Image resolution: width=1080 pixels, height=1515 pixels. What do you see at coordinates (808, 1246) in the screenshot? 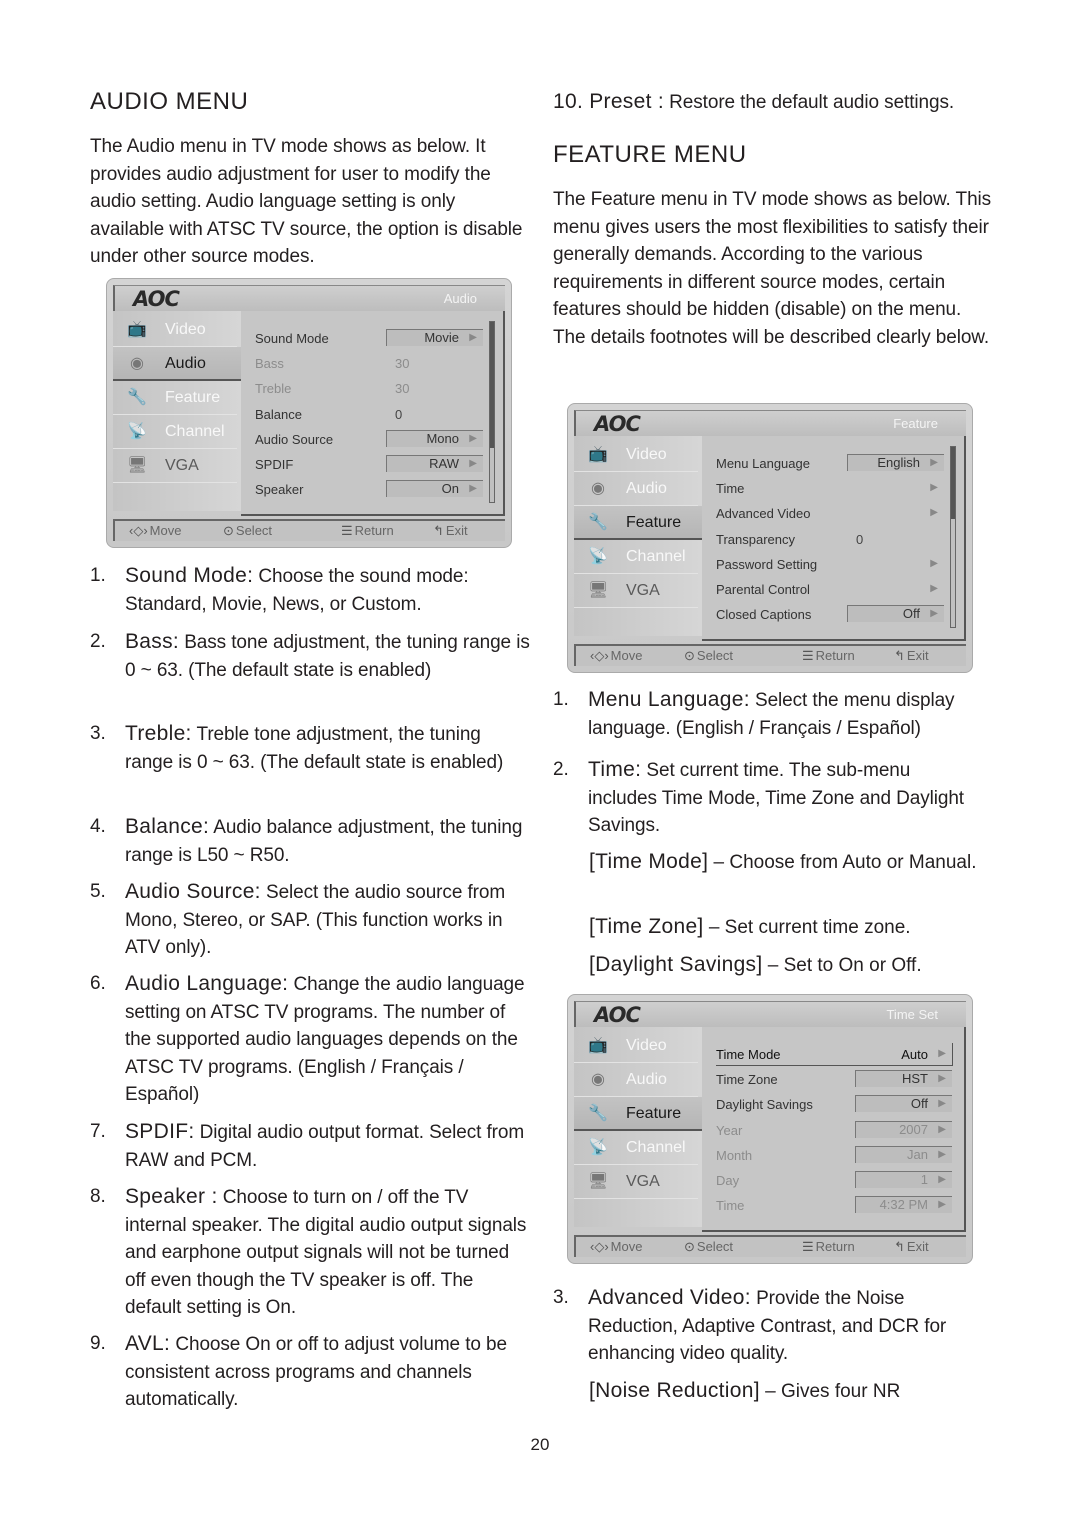
I see `return-icon: ☰` at bounding box center [808, 1246].